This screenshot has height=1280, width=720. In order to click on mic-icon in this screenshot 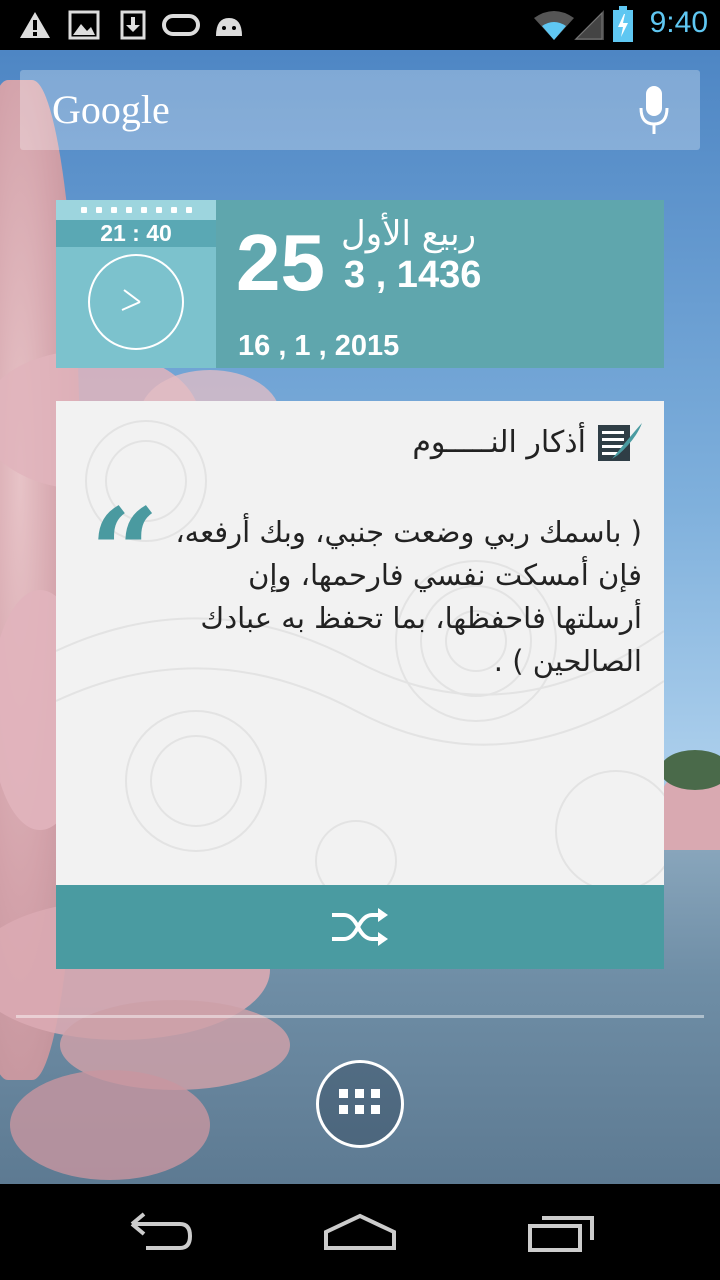, I will do `click(654, 110)`.